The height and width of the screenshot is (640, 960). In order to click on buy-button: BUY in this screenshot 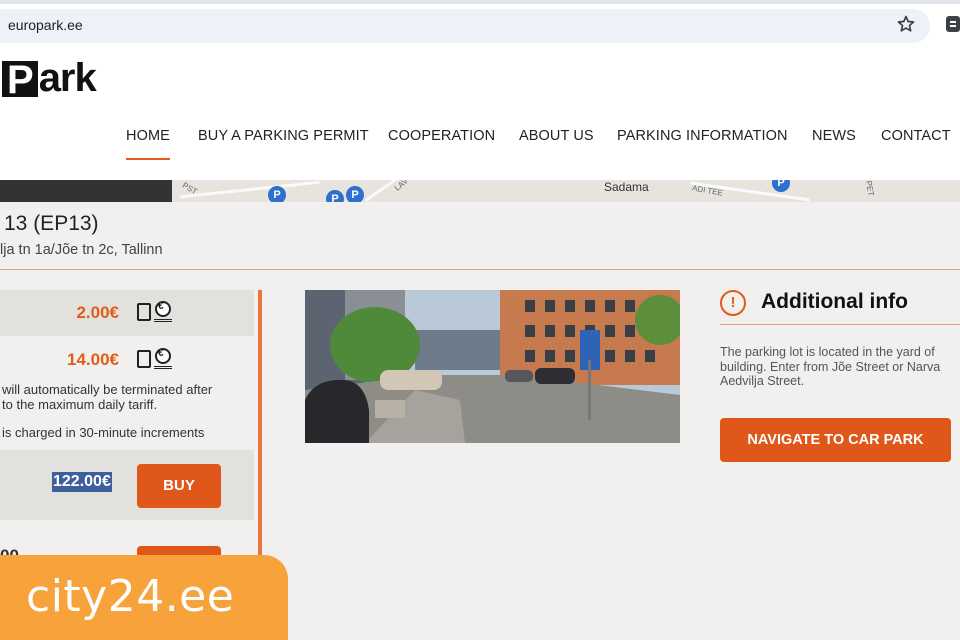, I will do `click(179, 486)`.